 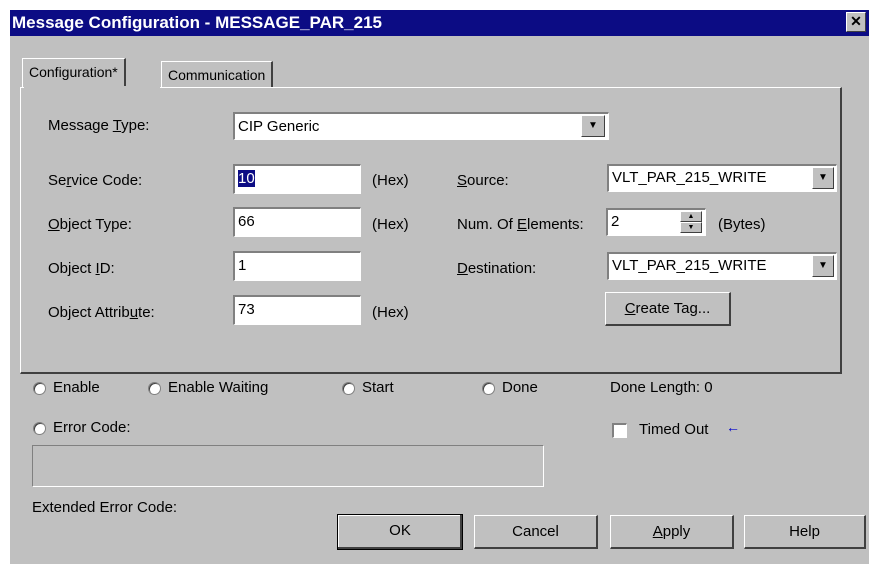 I want to click on timed-out-label: Timed Out, so click(x=674, y=429).